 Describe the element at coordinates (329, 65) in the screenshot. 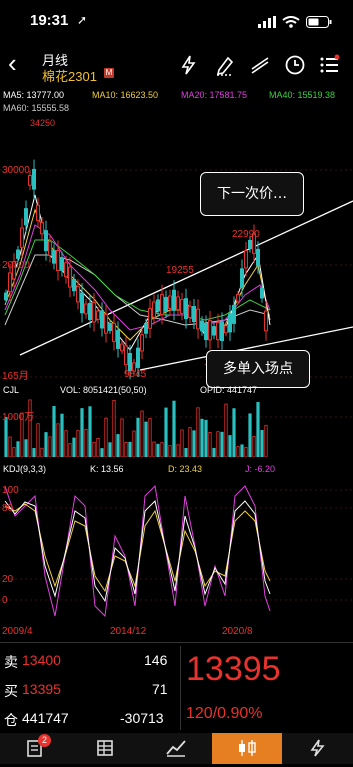

I see `menu-icon` at that location.